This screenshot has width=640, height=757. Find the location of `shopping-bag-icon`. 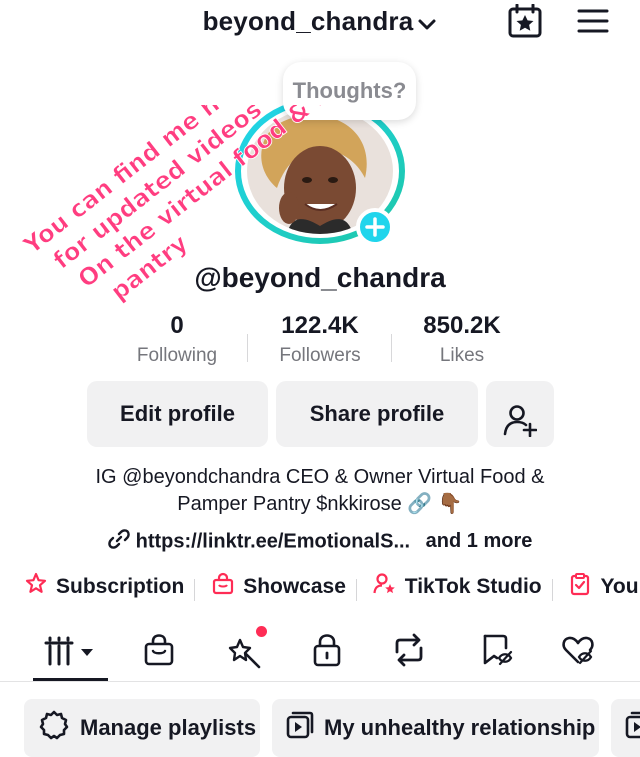

shopping-bag-icon is located at coordinates (223, 587).